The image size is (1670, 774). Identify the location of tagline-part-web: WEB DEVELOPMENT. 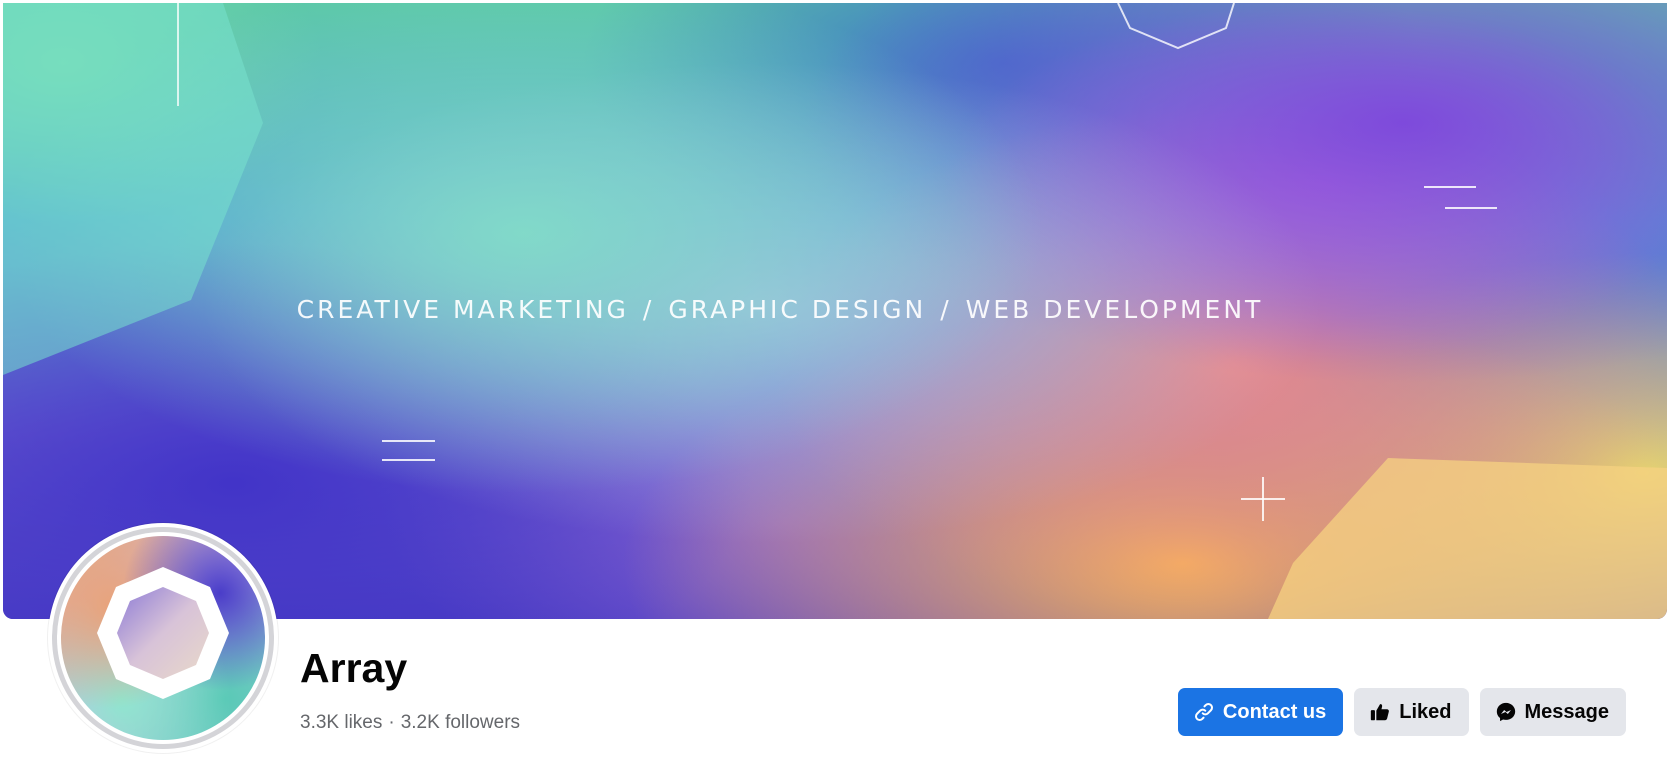
(1114, 309).